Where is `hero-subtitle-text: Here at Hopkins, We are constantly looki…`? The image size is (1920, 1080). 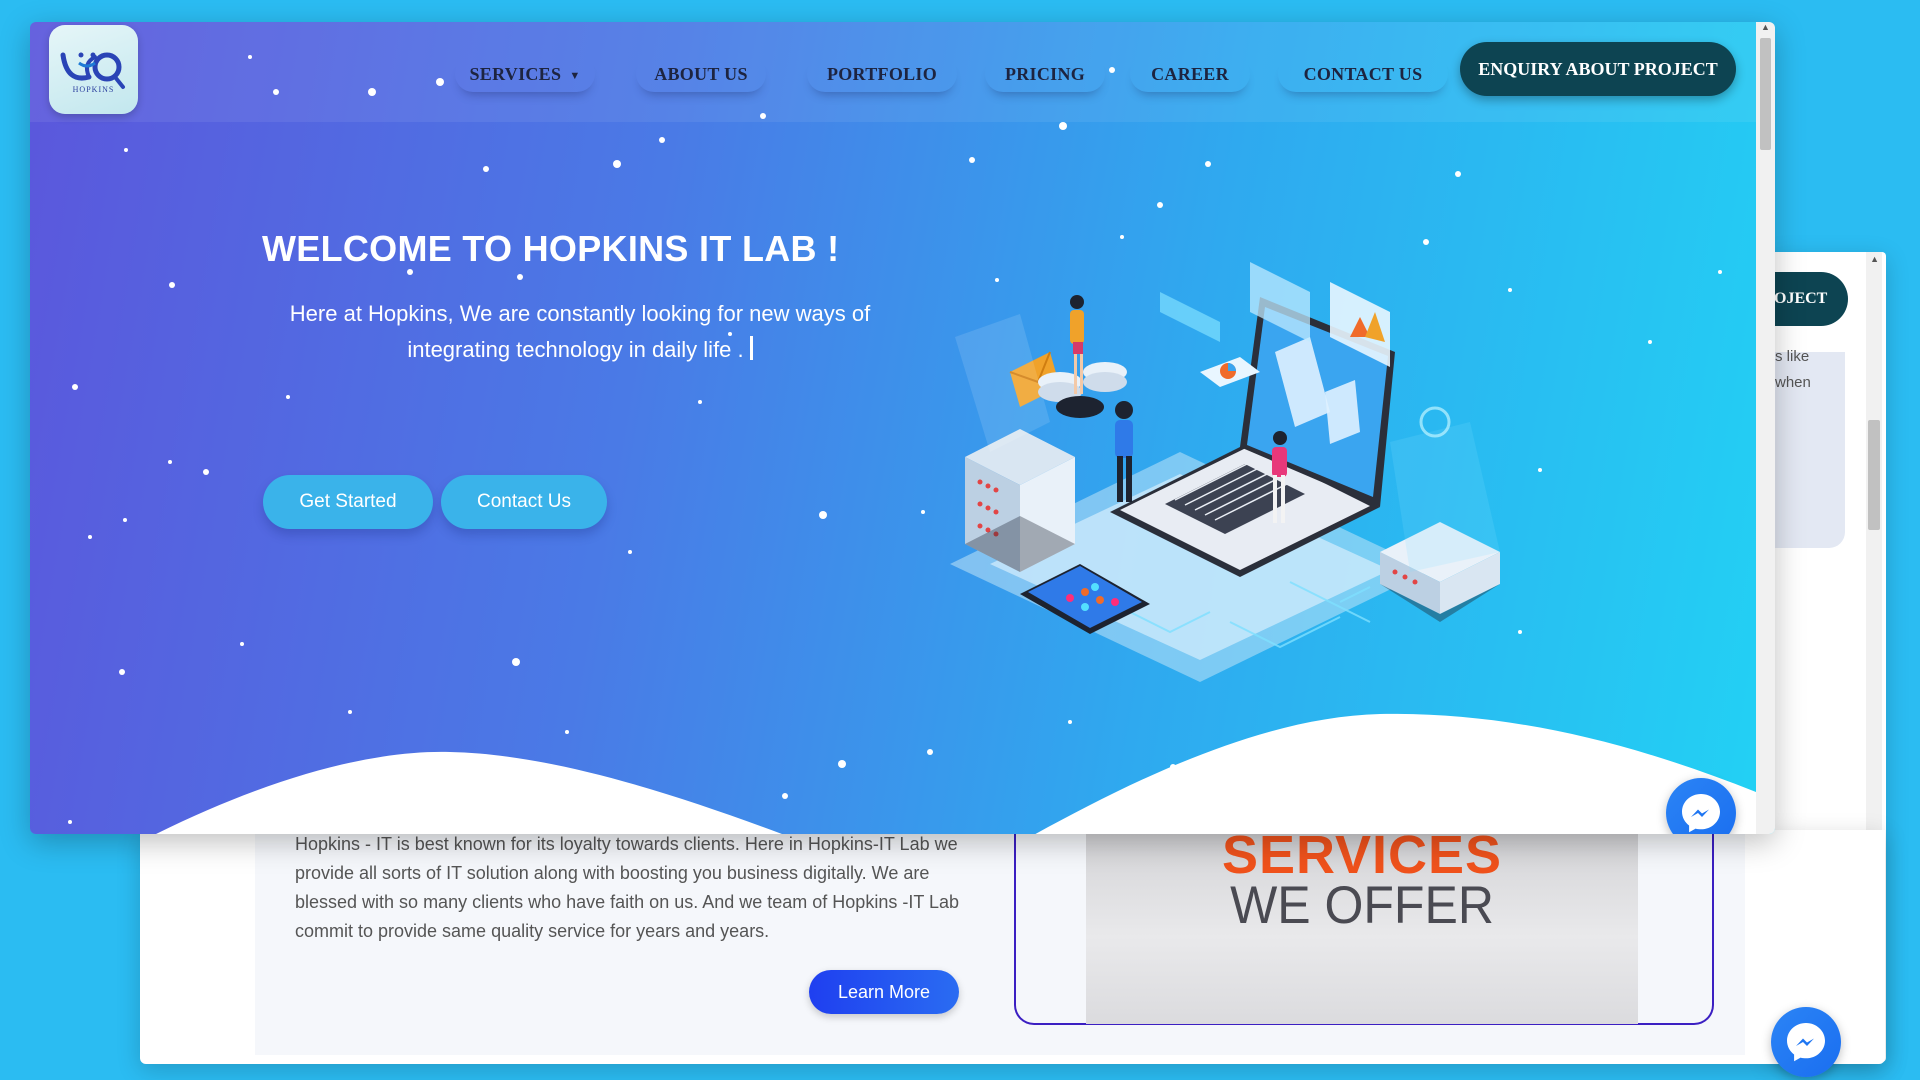 hero-subtitle-text: Here at Hopkins, We are constantly looki… is located at coordinates (580, 331).